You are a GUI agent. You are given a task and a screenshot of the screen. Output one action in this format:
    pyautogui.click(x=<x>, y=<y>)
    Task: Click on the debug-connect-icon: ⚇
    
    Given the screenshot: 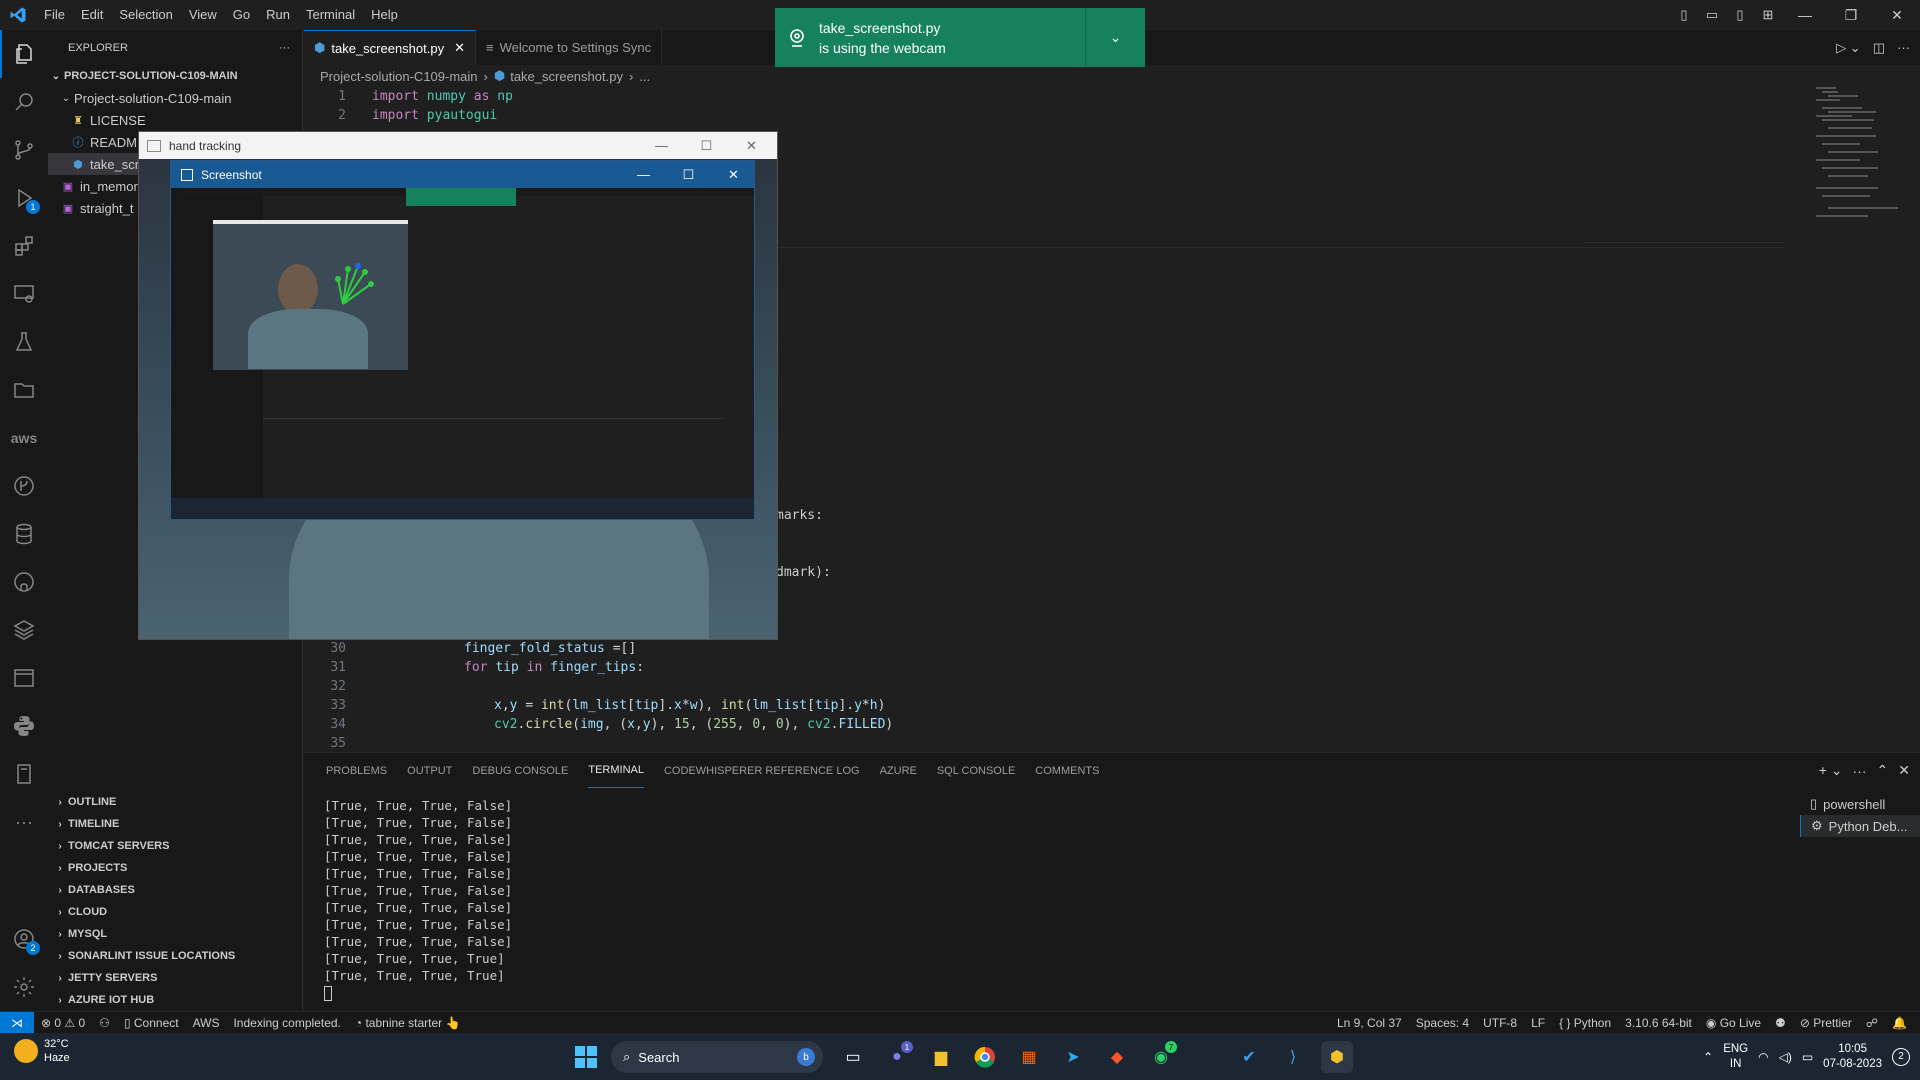 What is the action you would take?
    pyautogui.click(x=104, y=1023)
    